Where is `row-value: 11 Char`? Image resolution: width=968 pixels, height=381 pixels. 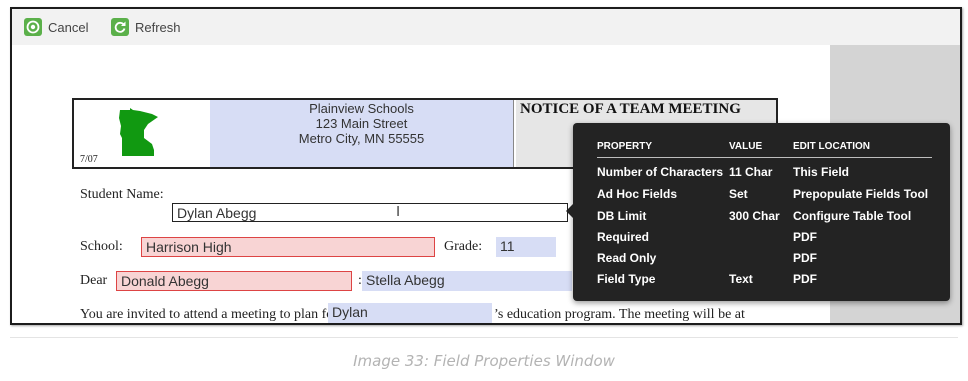 row-value: 11 Char is located at coordinates (751, 172).